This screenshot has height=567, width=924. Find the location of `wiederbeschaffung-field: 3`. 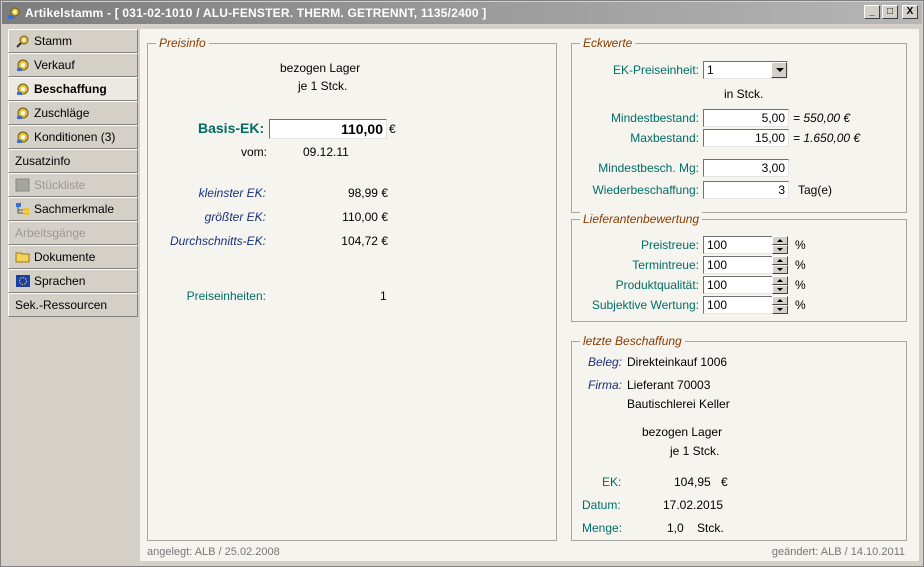

wiederbeschaffung-field: 3 is located at coordinates (746, 190).